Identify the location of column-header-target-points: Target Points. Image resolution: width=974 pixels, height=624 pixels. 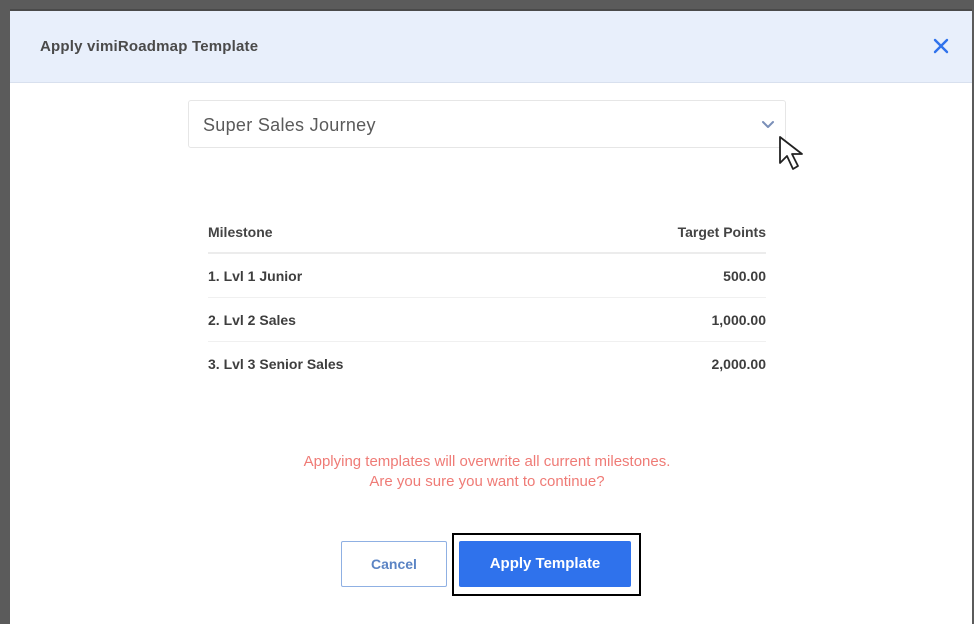
(721, 232).